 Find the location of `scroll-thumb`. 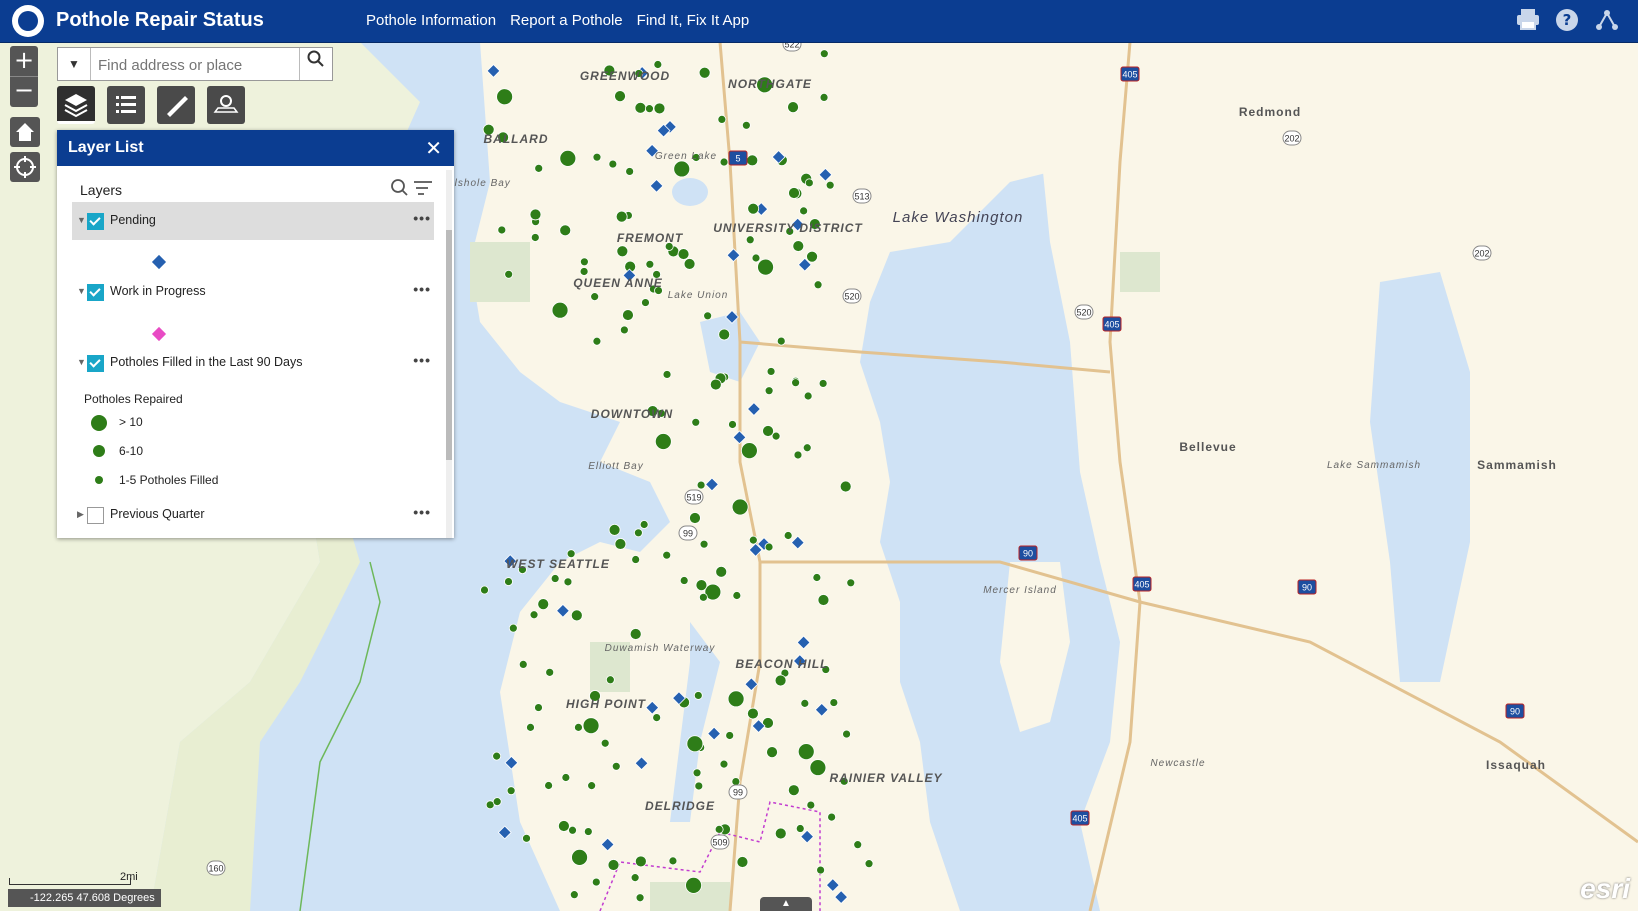

scroll-thumb is located at coordinates (449, 345).